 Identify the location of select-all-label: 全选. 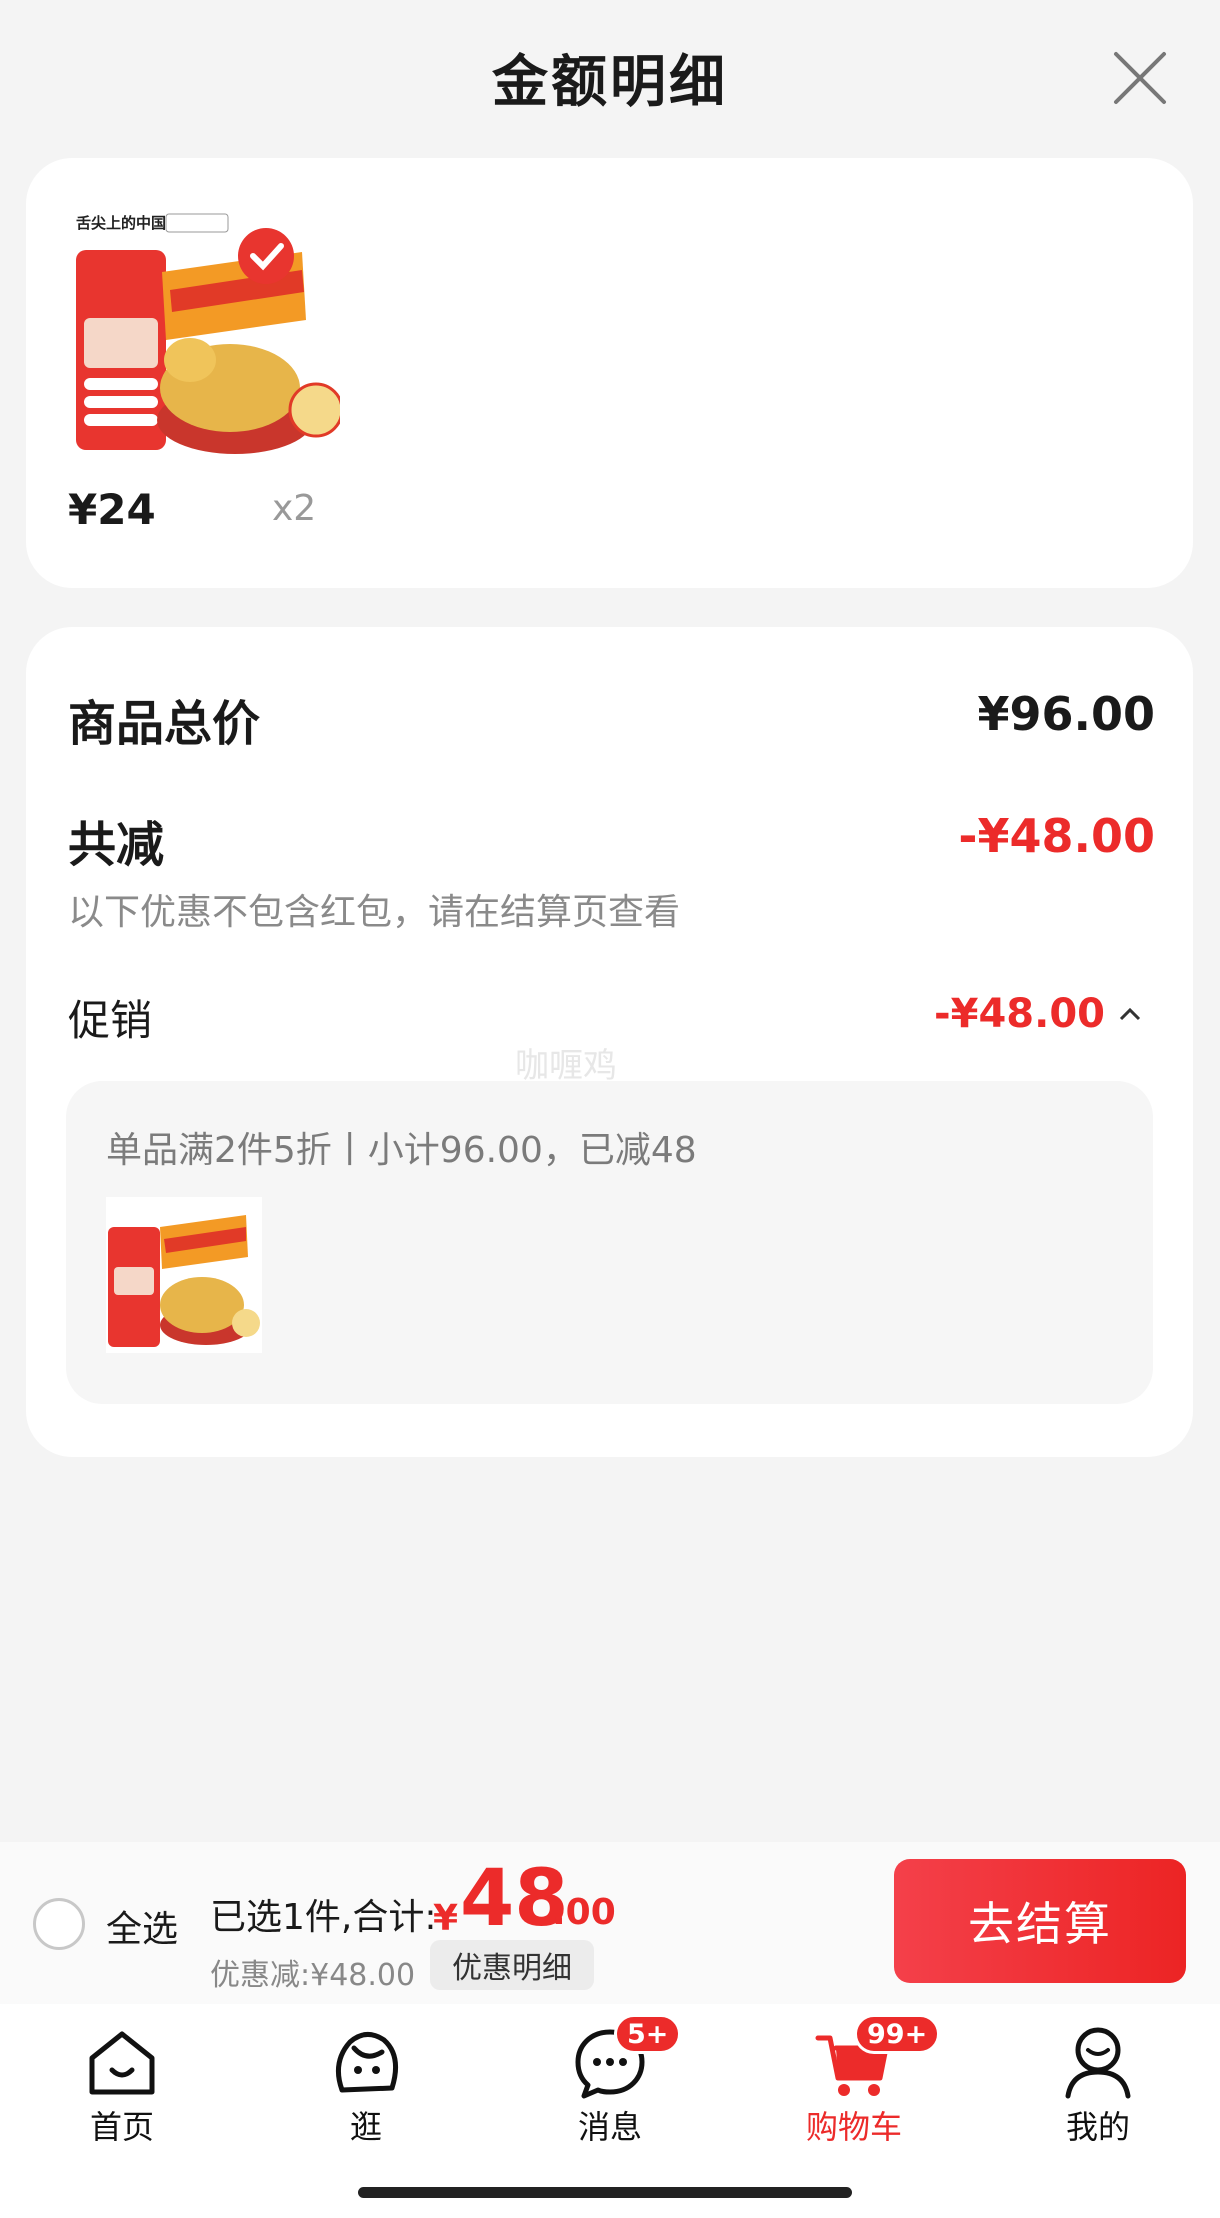
(142, 1926).